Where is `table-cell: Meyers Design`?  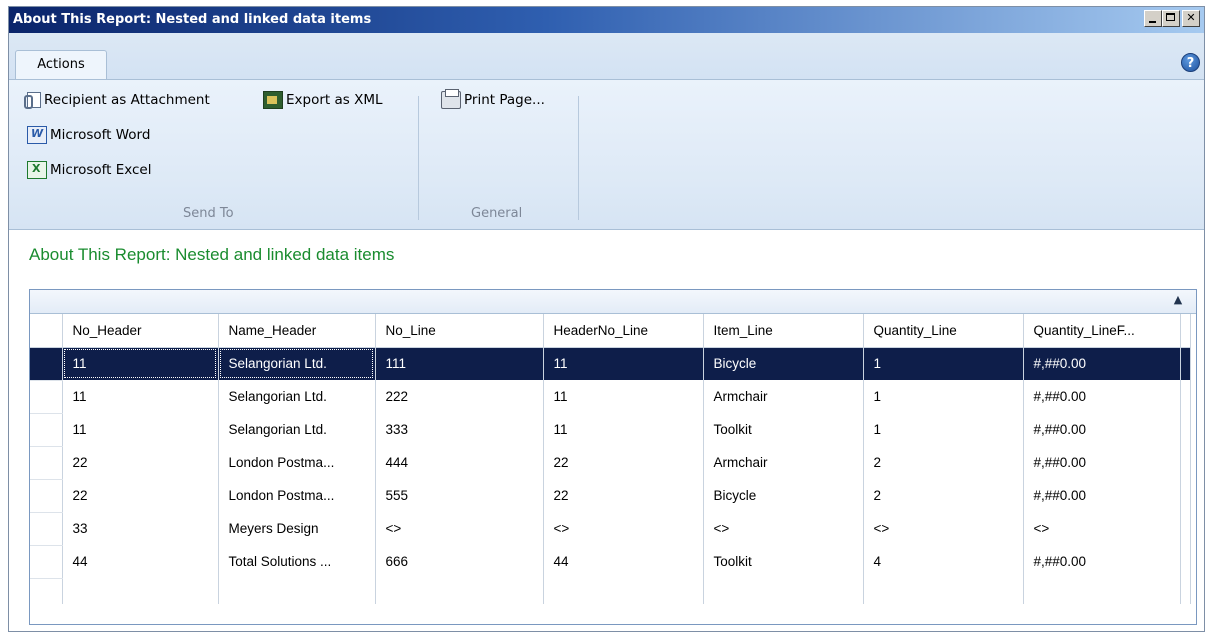 table-cell: Meyers Design is located at coordinates (297, 528).